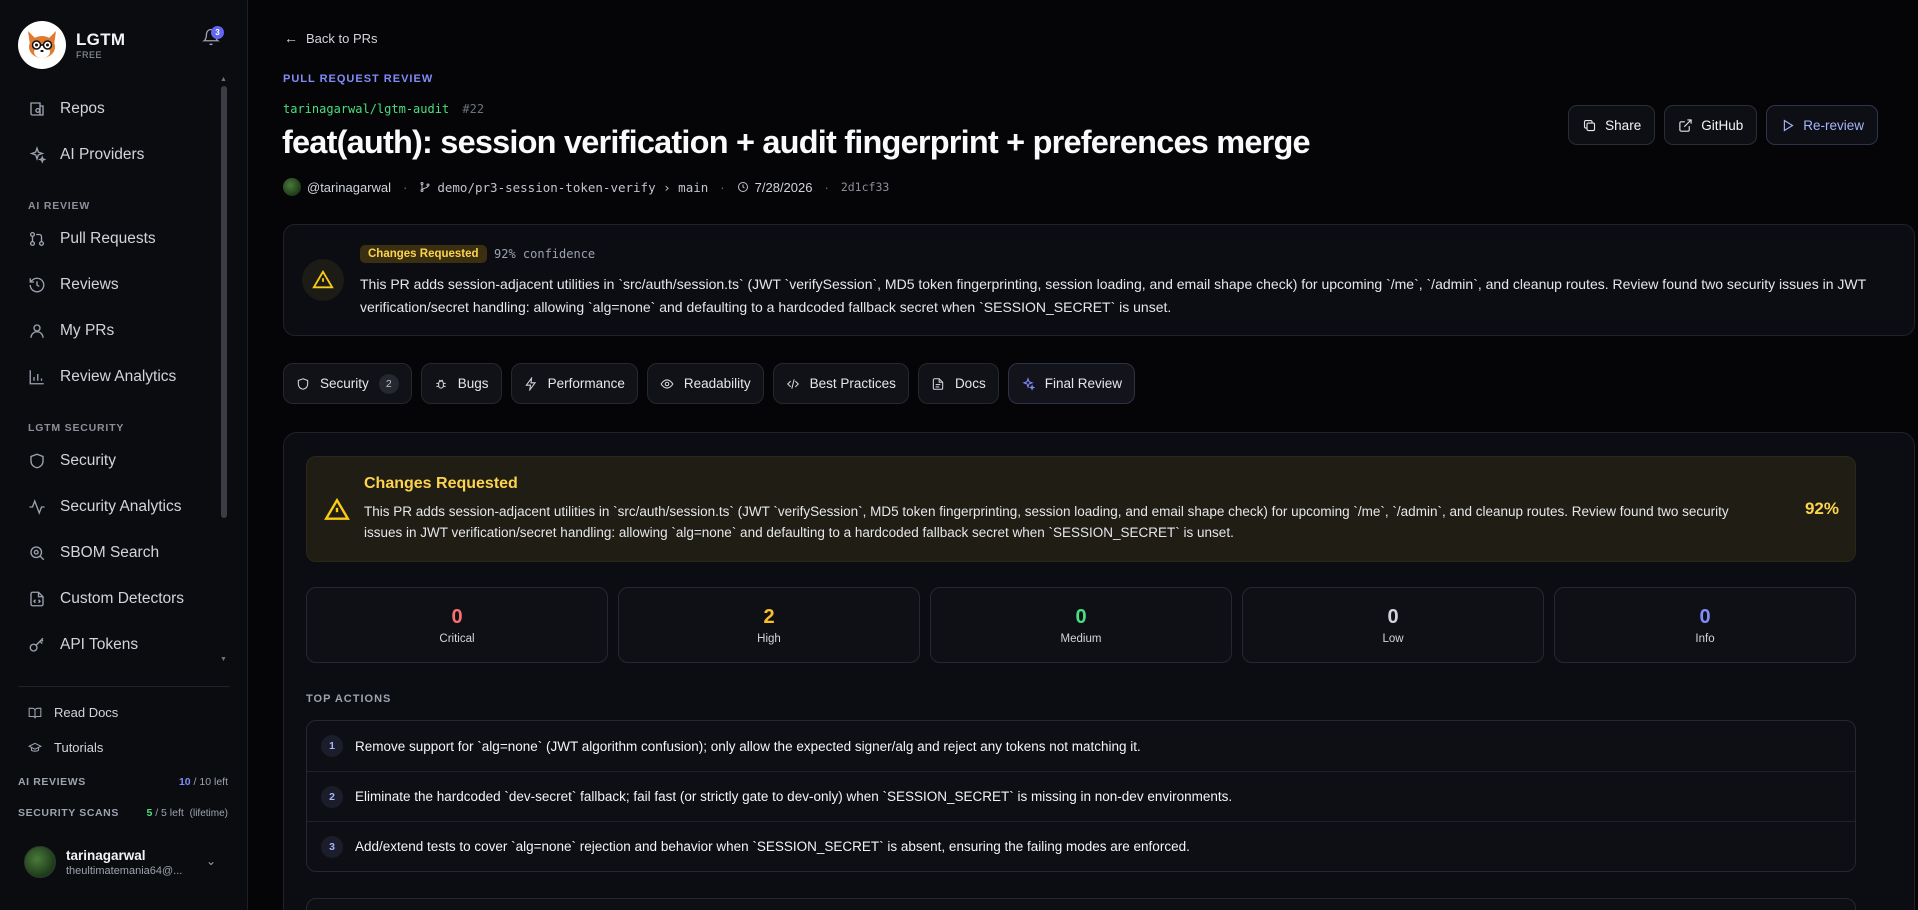 The width and height of the screenshot is (1918, 910). I want to click on status-badge: Changes Requested, so click(423, 254).